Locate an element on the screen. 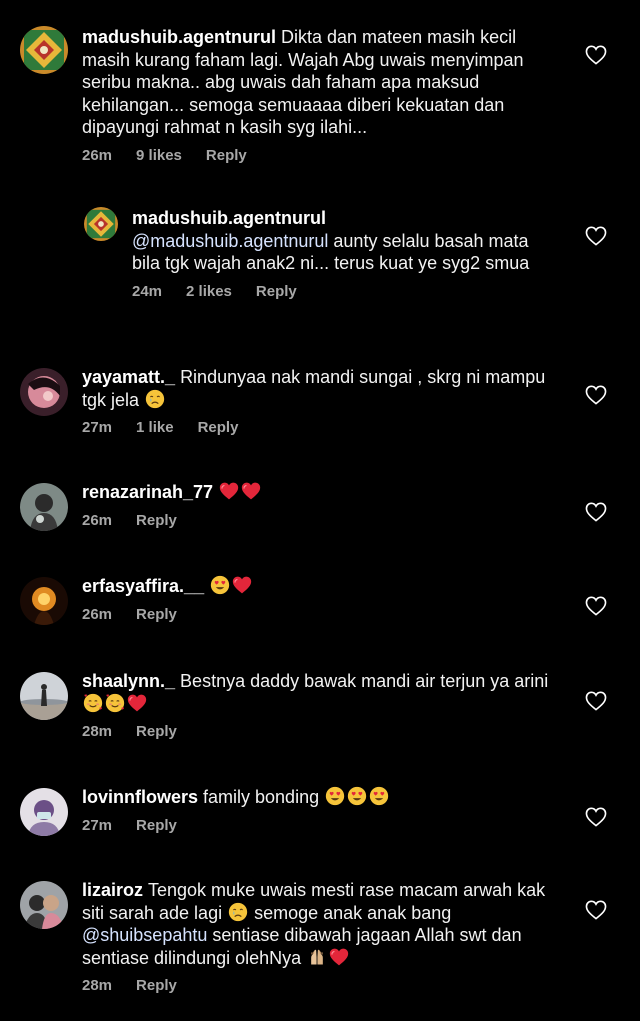 The image size is (640, 1021). comment-message: family bonding is located at coordinates (264, 797).